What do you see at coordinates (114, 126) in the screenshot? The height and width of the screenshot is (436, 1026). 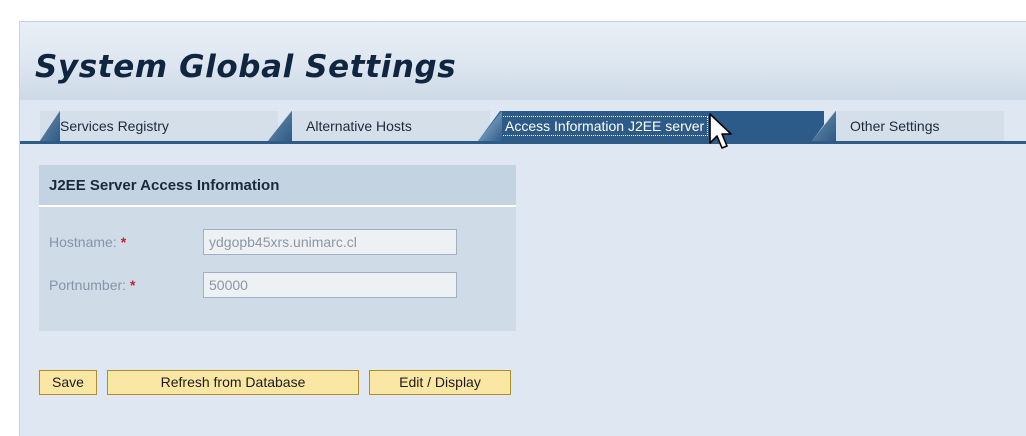 I see `tab-label: Services Registry` at bounding box center [114, 126].